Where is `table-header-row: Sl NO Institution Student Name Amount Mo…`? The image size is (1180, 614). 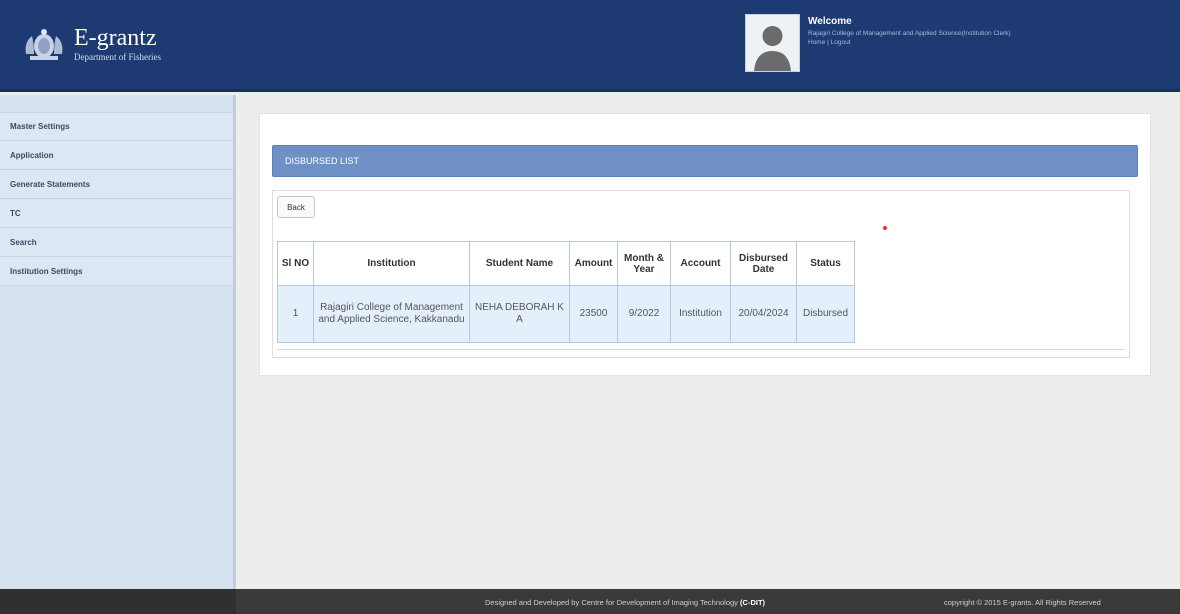 table-header-row: Sl NO Institution Student Name Amount Mo… is located at coordinates (566, 263).